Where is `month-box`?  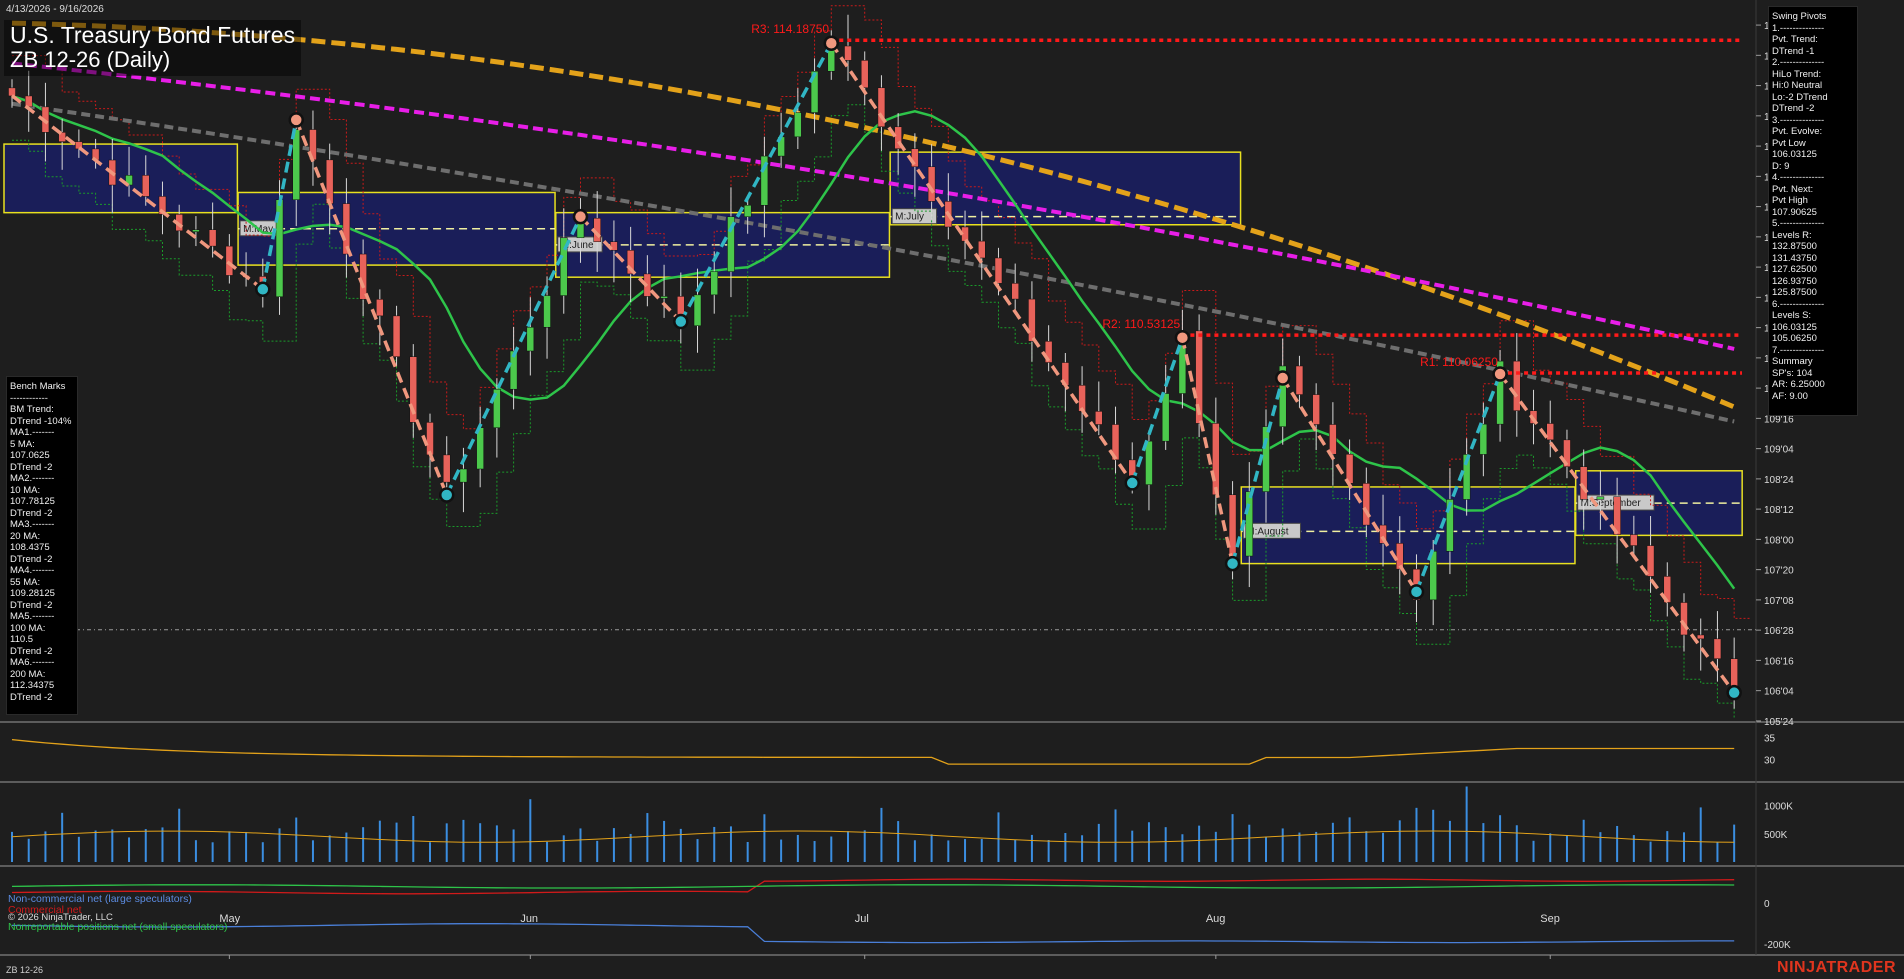 month-box is located at coordinates (1065, 188).